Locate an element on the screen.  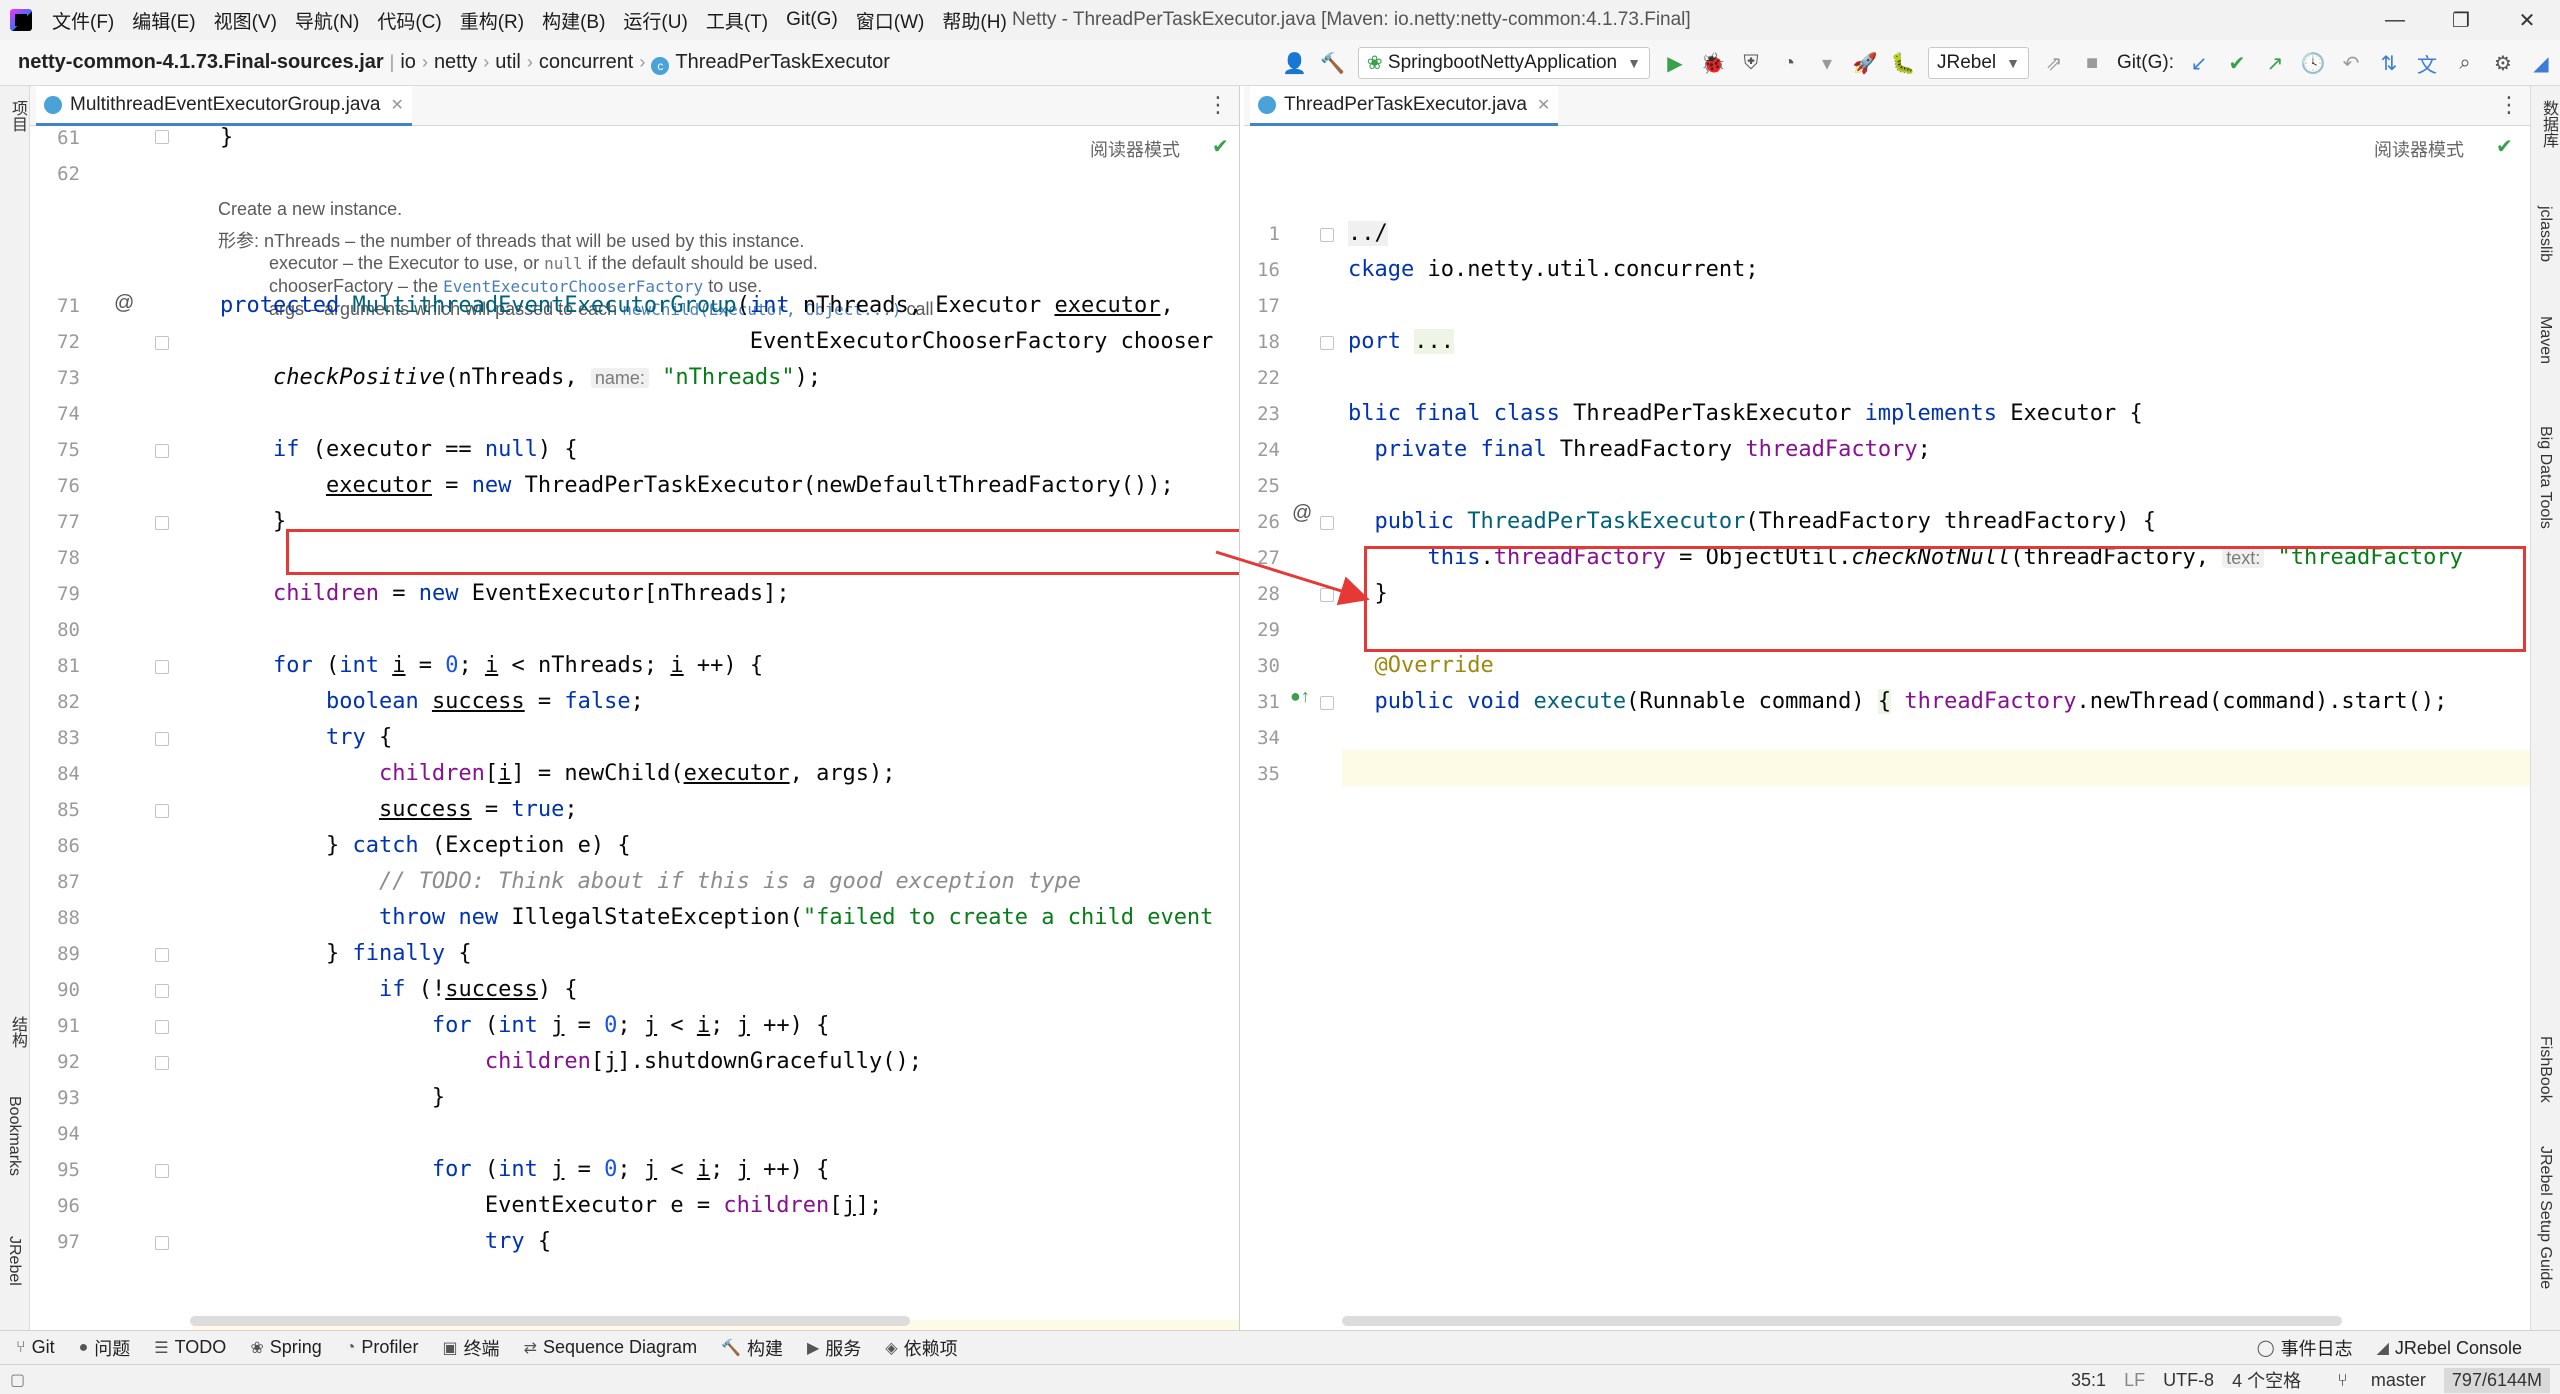
jclasslib-tool-tab: jclasslib is located at coordinates (2545, 234).